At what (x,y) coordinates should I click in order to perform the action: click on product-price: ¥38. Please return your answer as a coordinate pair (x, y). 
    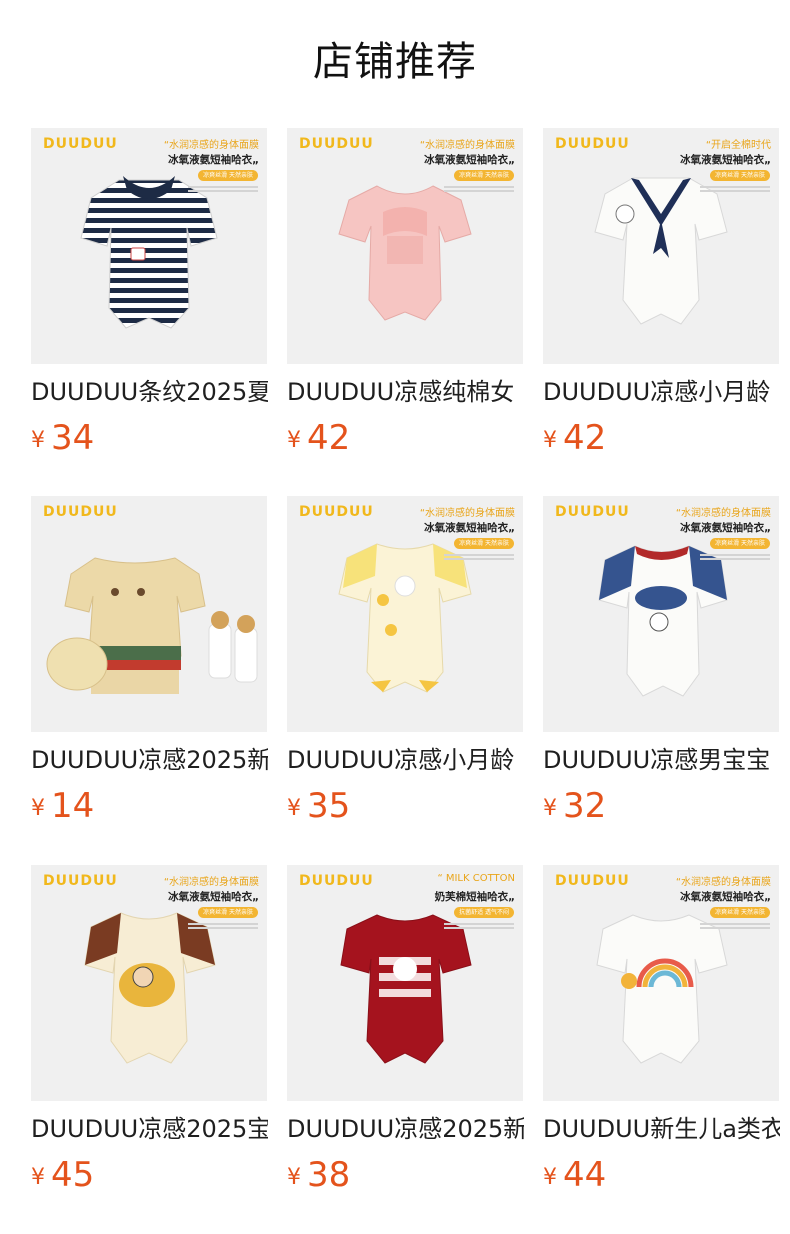
    Looking at the image, I should click on (318, 1175).